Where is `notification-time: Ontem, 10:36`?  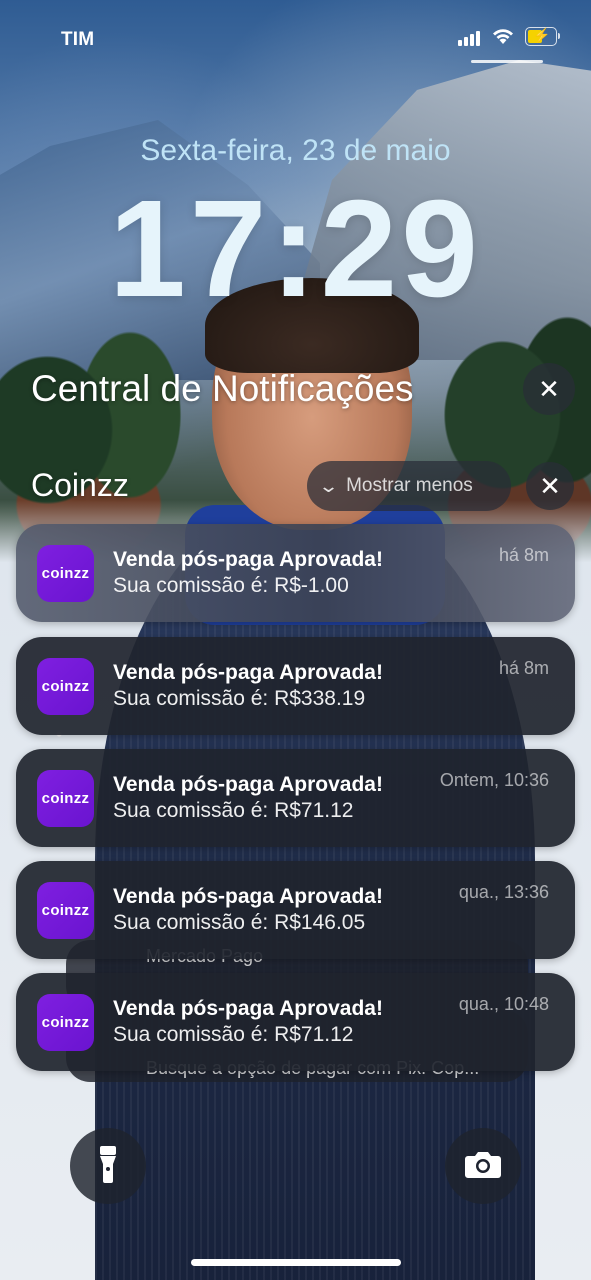
notification-time: Ontem, 10:36 is located at coordinates (494, 780).